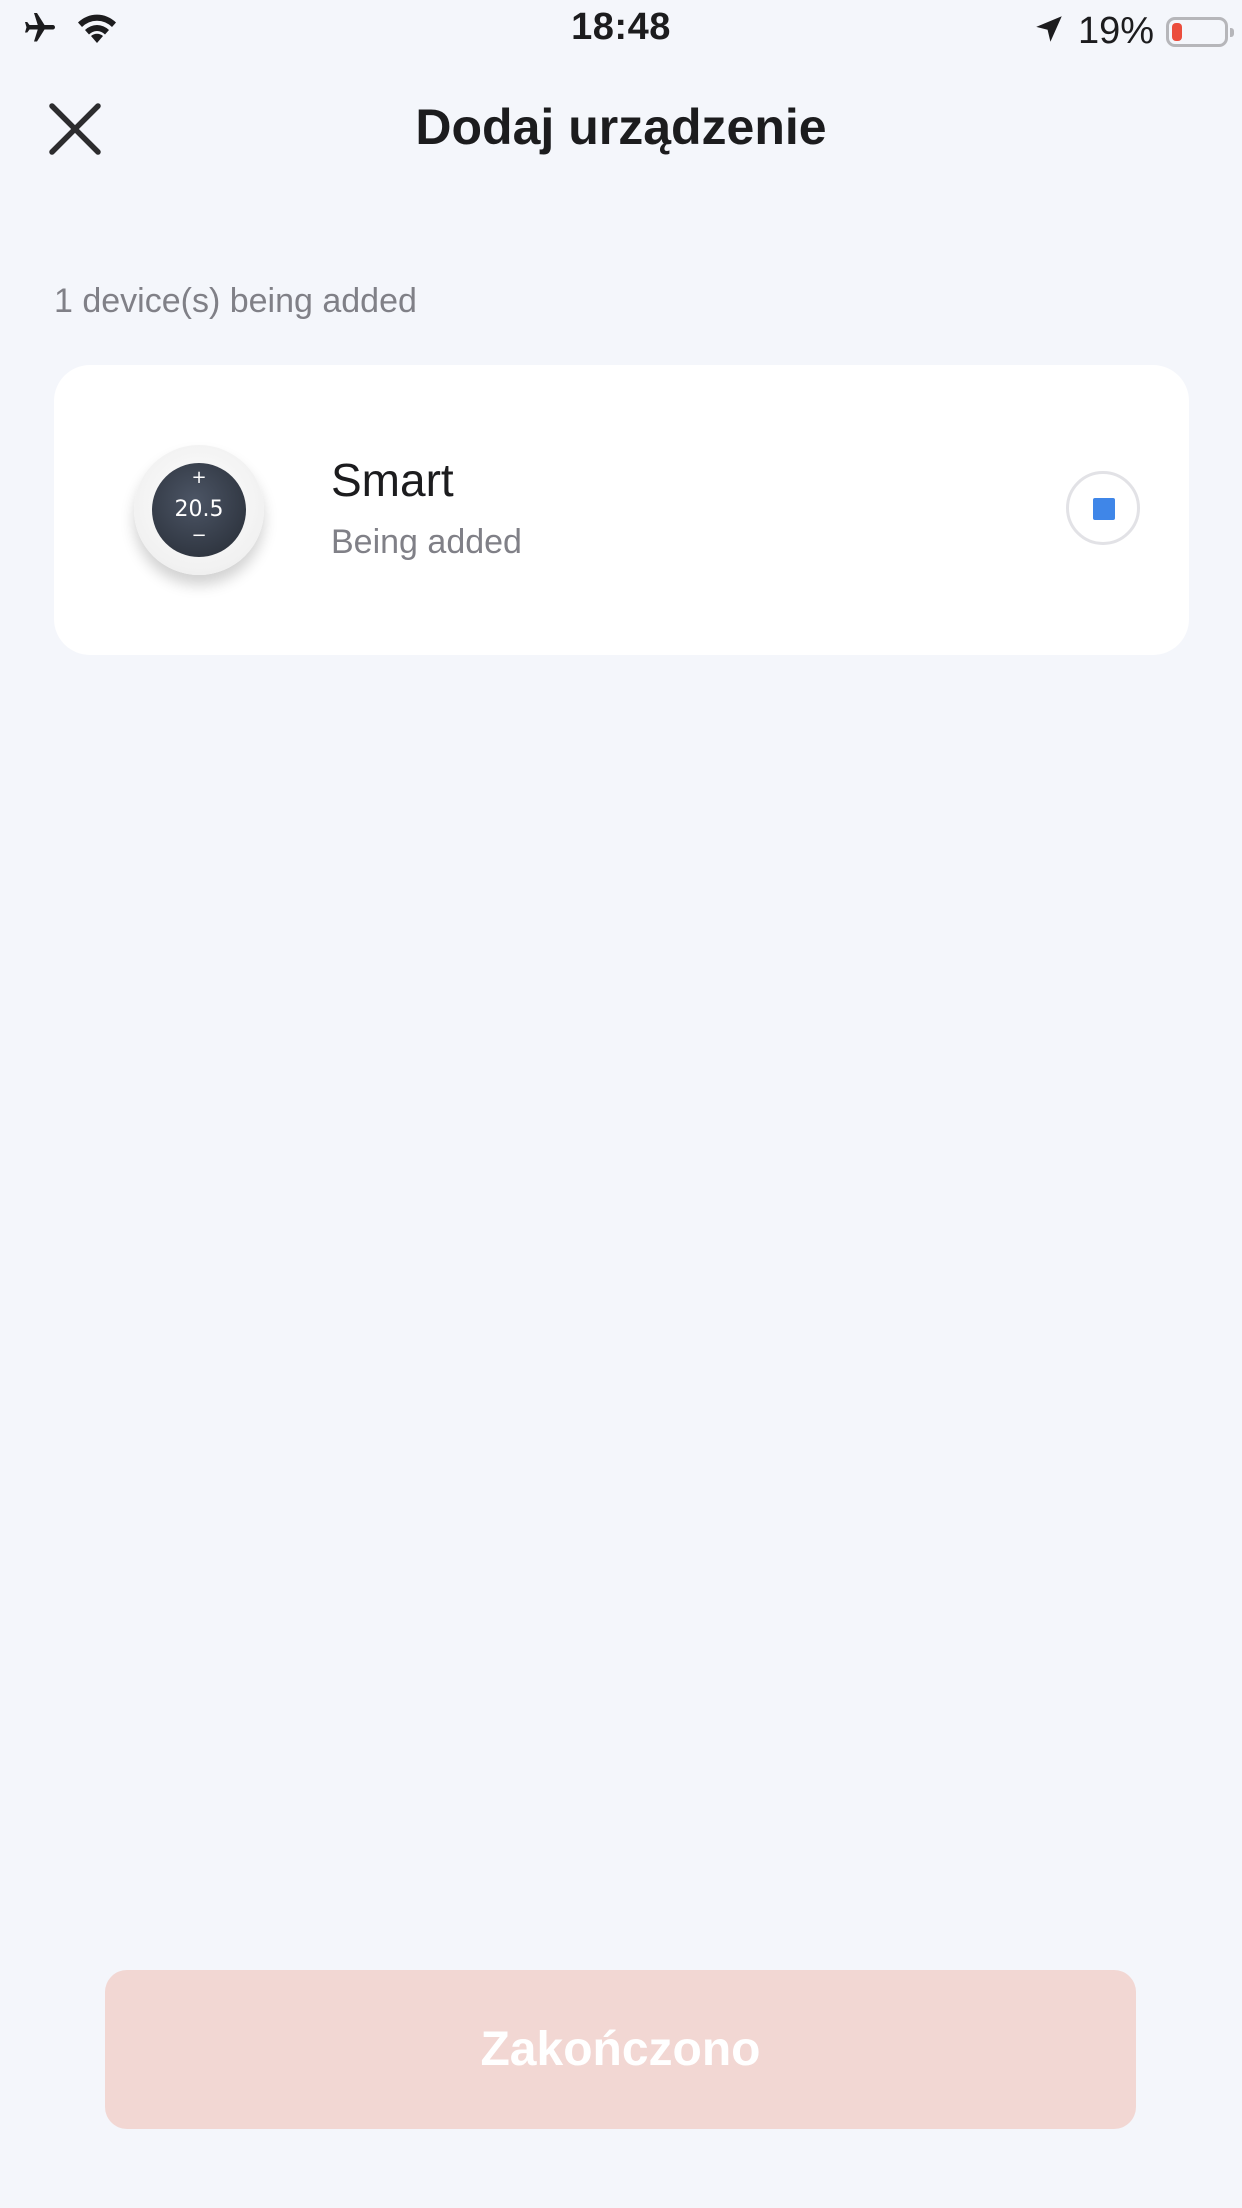 This screenshot has height=2208, width=1242. Describe the element at coordinates (1200, 31) in the screenshot. I see `battery-icon` at that location.